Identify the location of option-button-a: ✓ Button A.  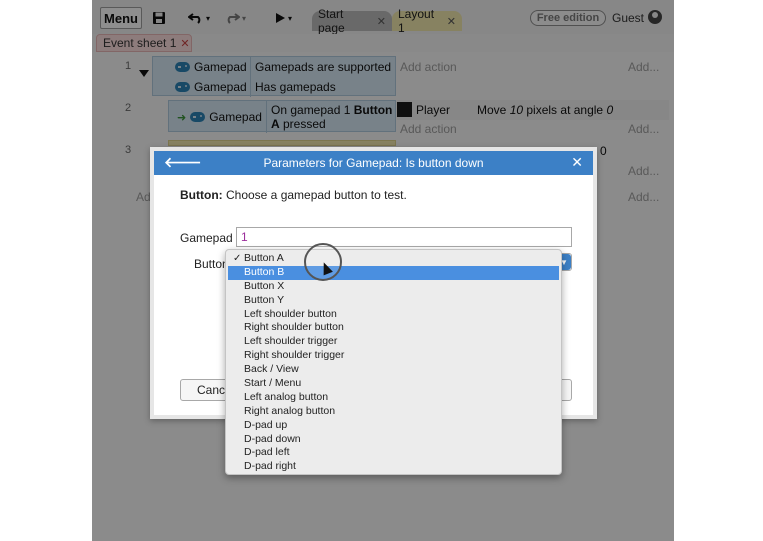
(393, 259).